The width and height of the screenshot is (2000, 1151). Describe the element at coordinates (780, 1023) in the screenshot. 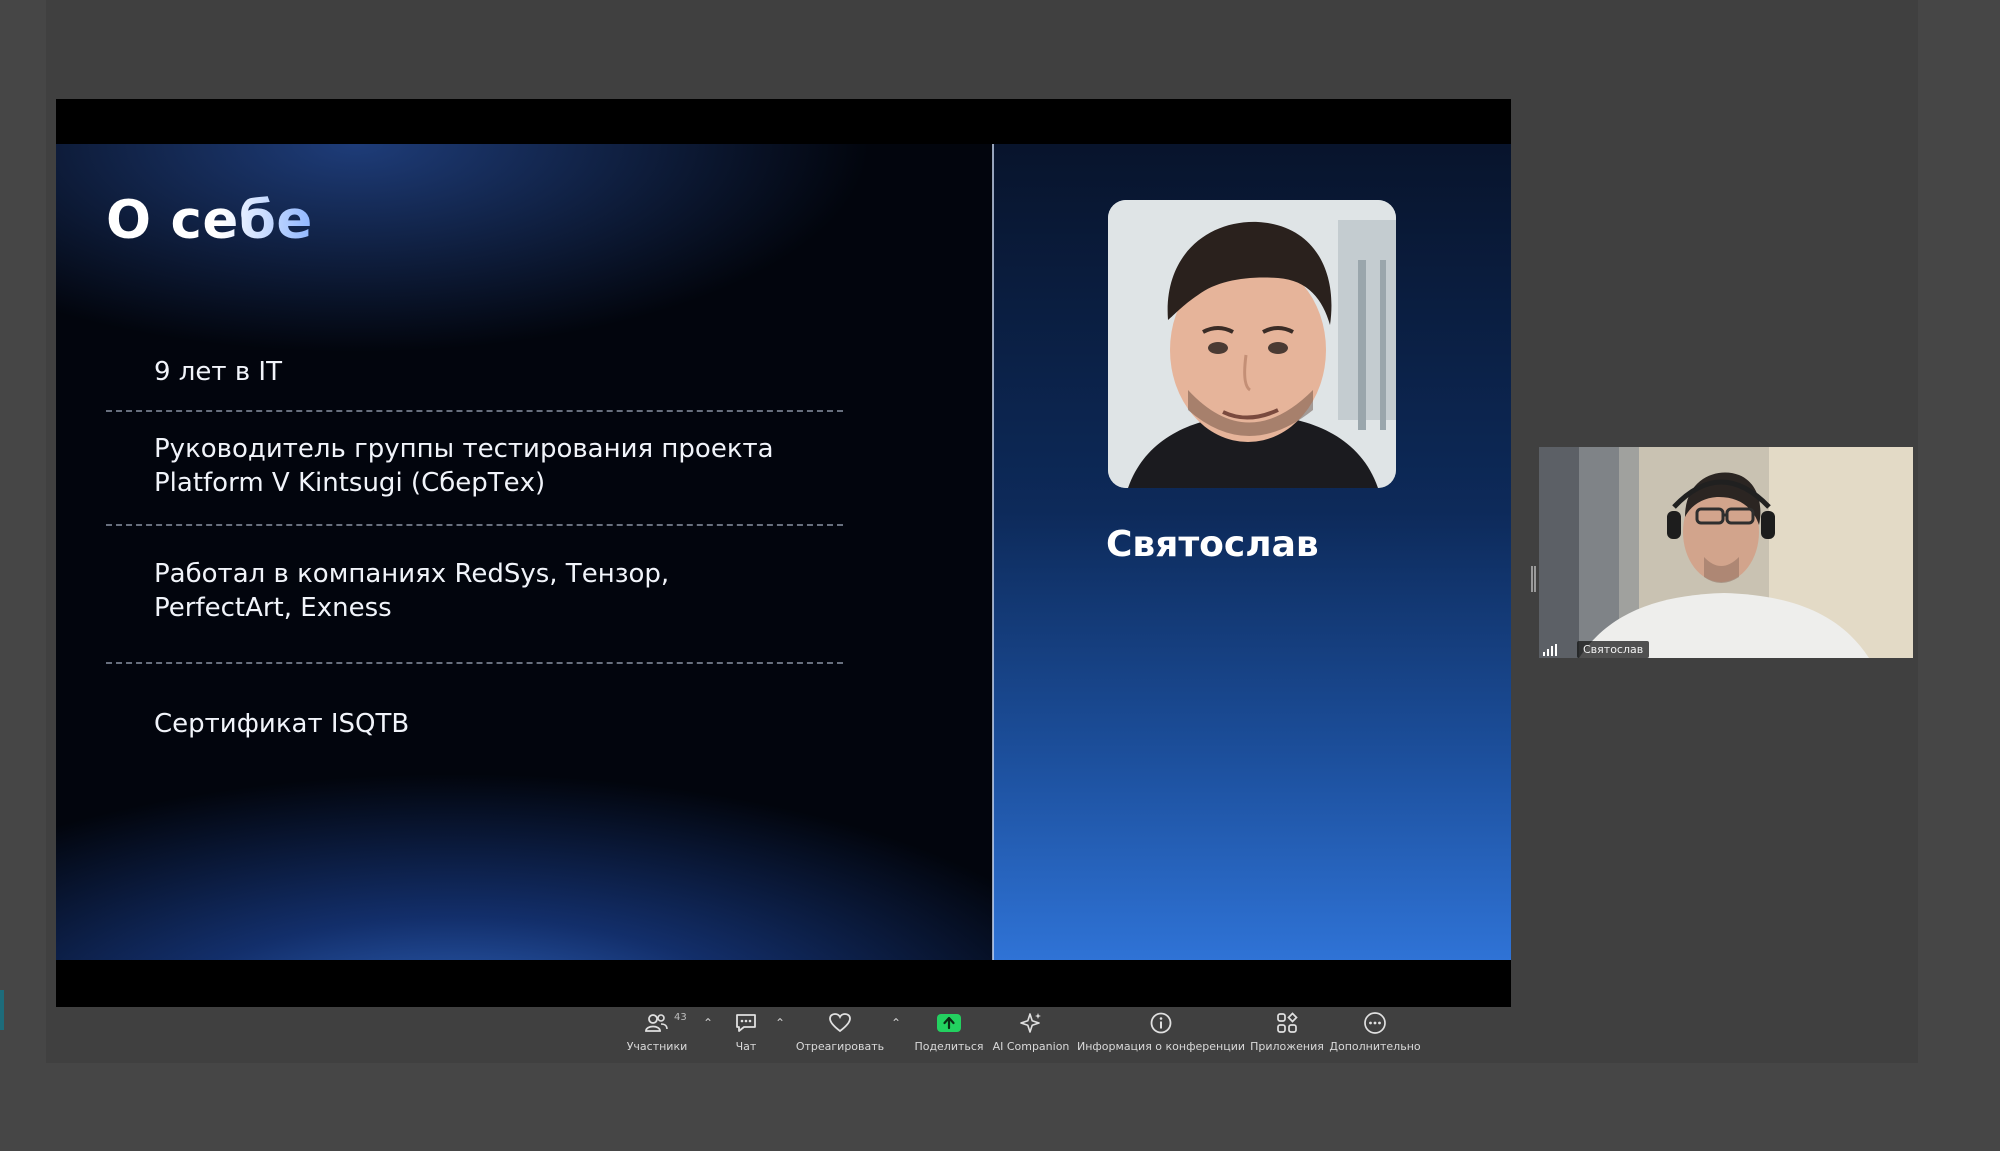

I see `chat-caret-icon: ⌃` at that location.